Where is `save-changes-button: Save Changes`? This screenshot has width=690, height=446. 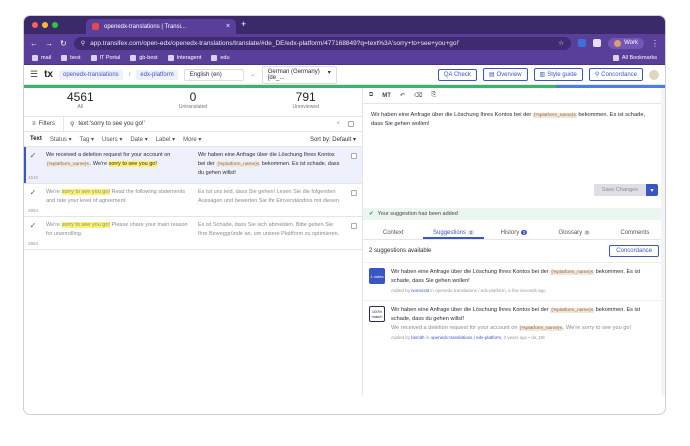
save-changes-button: Save Changes is located at coordinates (619, 190).